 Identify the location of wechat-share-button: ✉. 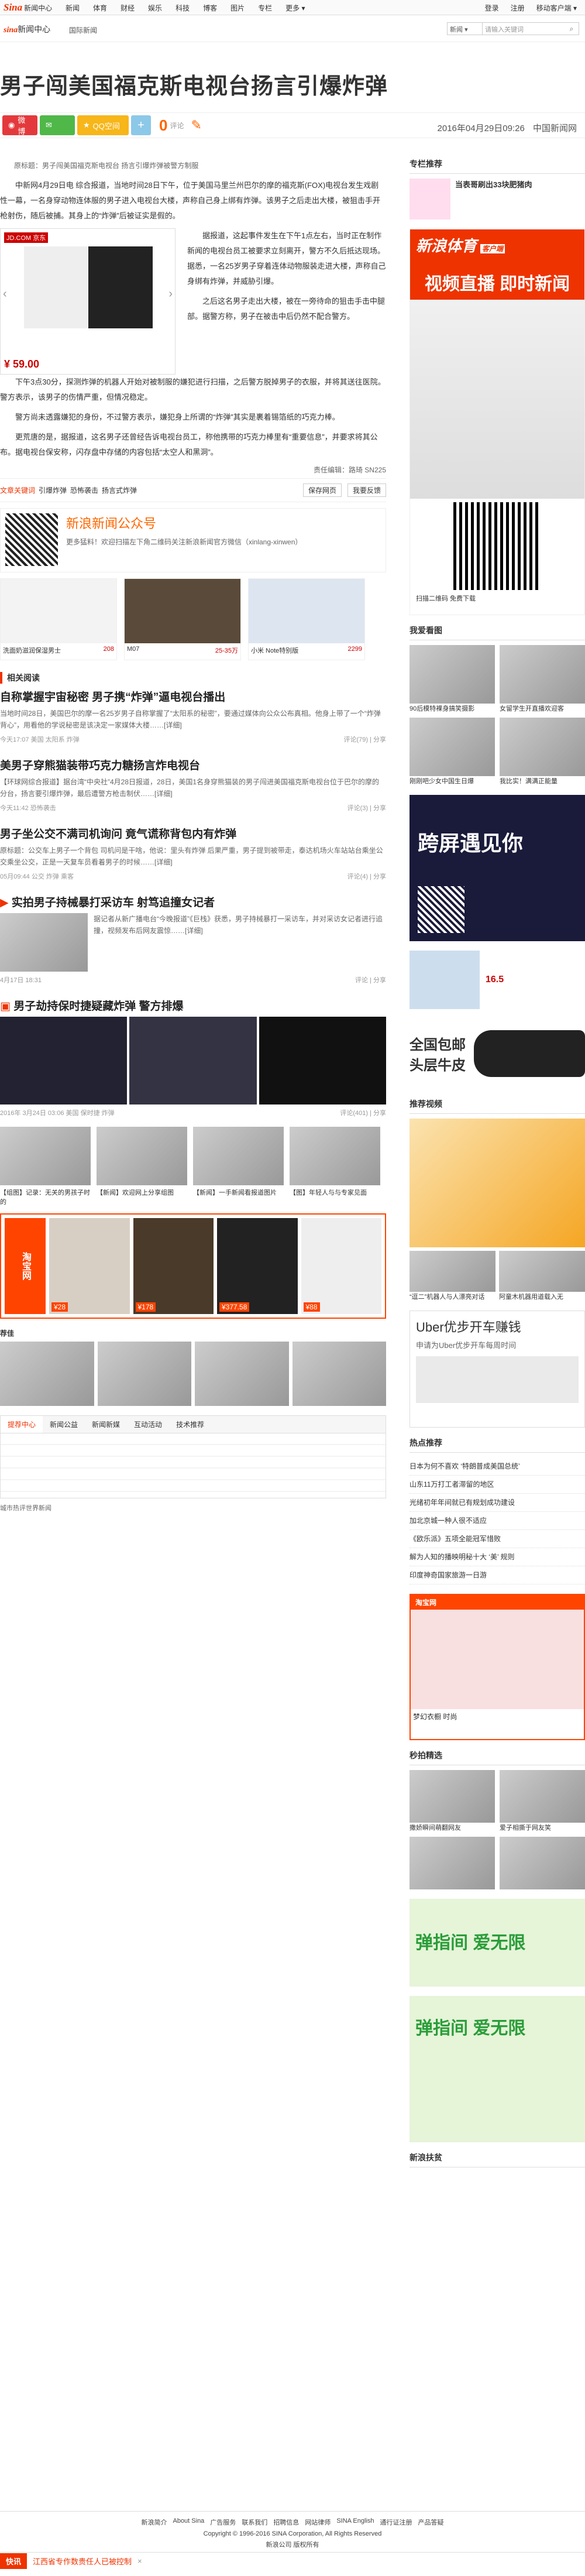
(57, 125).